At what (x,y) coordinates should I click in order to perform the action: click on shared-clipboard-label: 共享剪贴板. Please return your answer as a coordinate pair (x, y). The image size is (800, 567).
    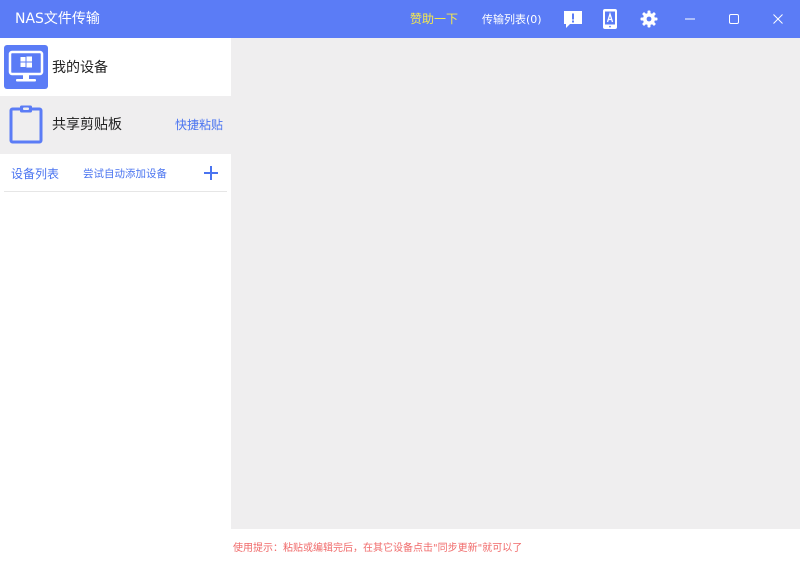
    Looking at the image, I should click on (87, 125).